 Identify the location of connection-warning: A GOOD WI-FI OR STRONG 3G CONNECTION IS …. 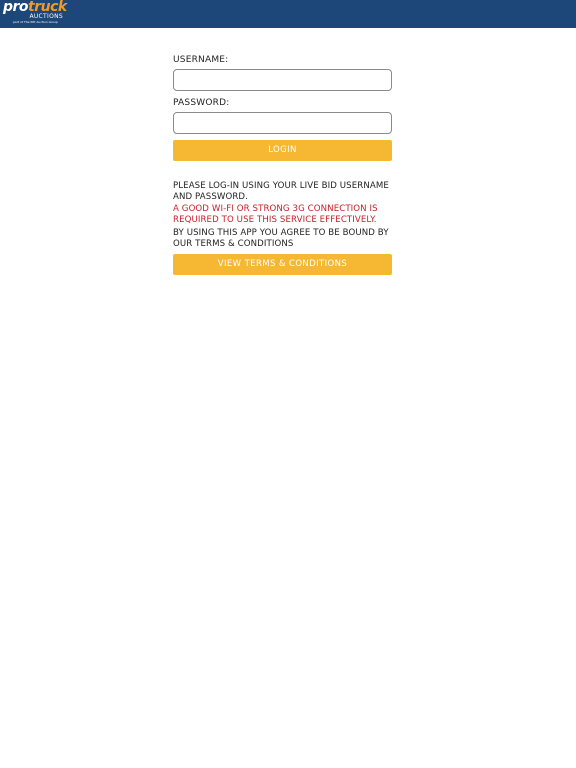
(275, 214).